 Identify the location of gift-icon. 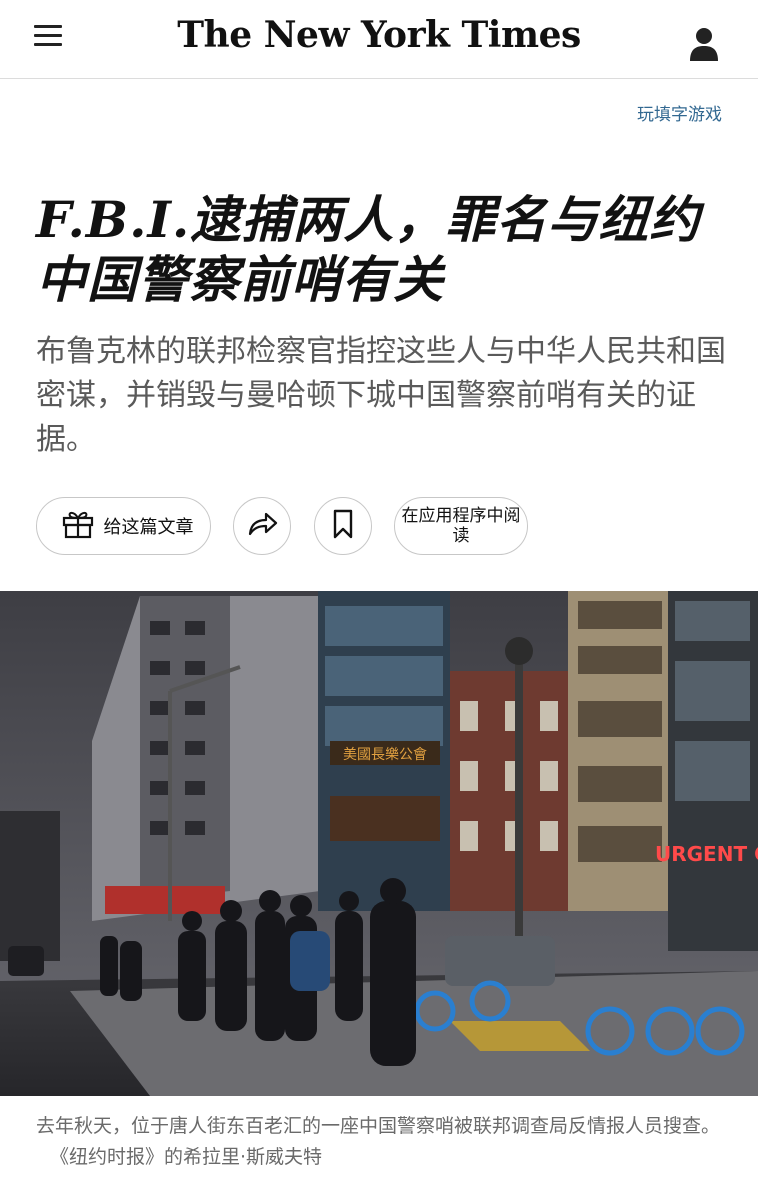
(78, 526).